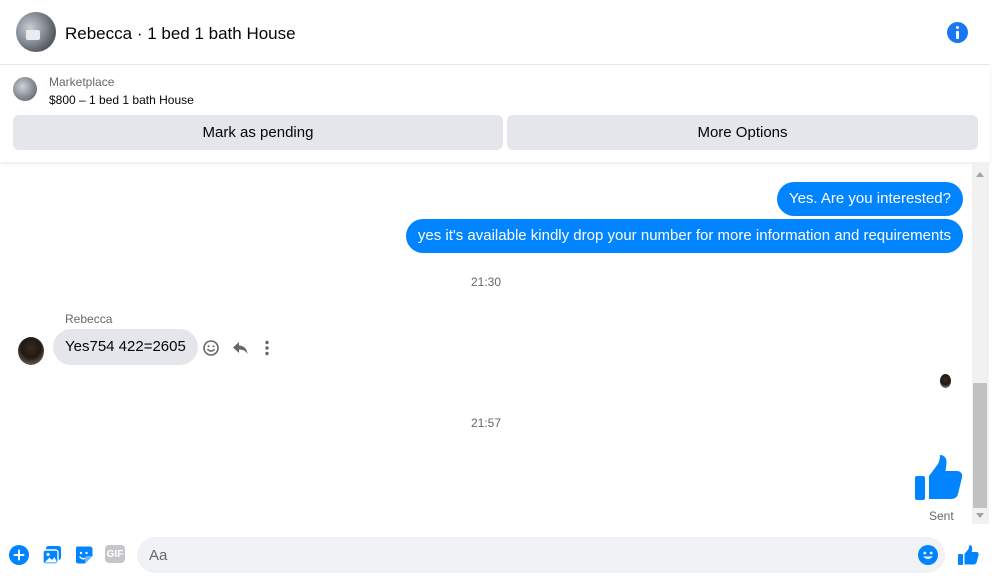  What do you see at coordinates (180, 34) in the screenshot?
I see `conversation-title: Rebecca · 1 bed 1 bath House` at bounding box center [180, 34].